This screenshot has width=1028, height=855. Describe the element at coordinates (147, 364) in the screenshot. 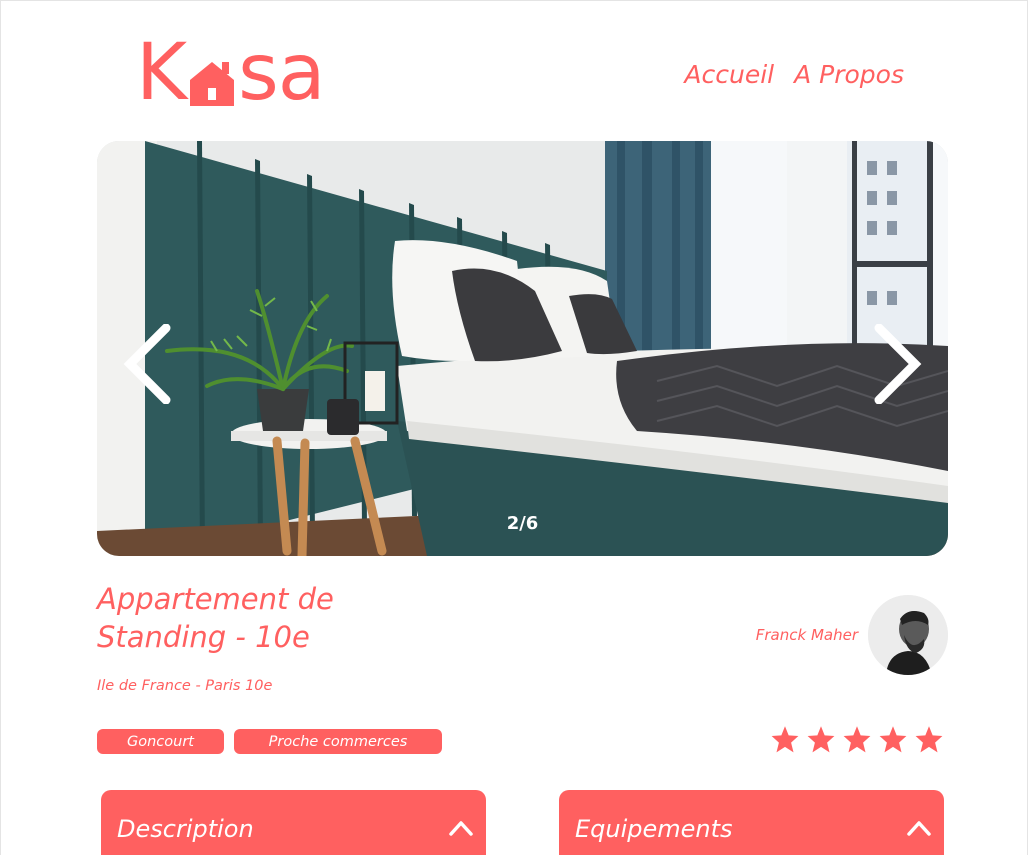

I see `chevron-left-icon` at that location.